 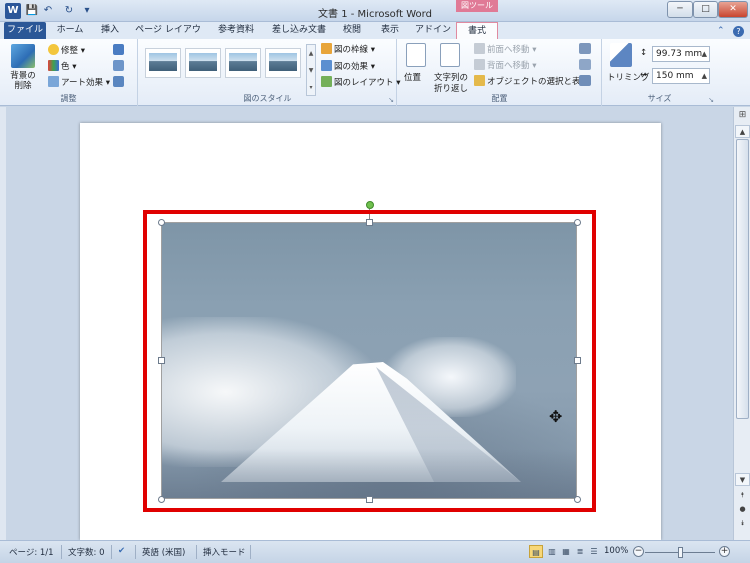 I want to click on reset-picture-icon, so click(x=118, y=81).